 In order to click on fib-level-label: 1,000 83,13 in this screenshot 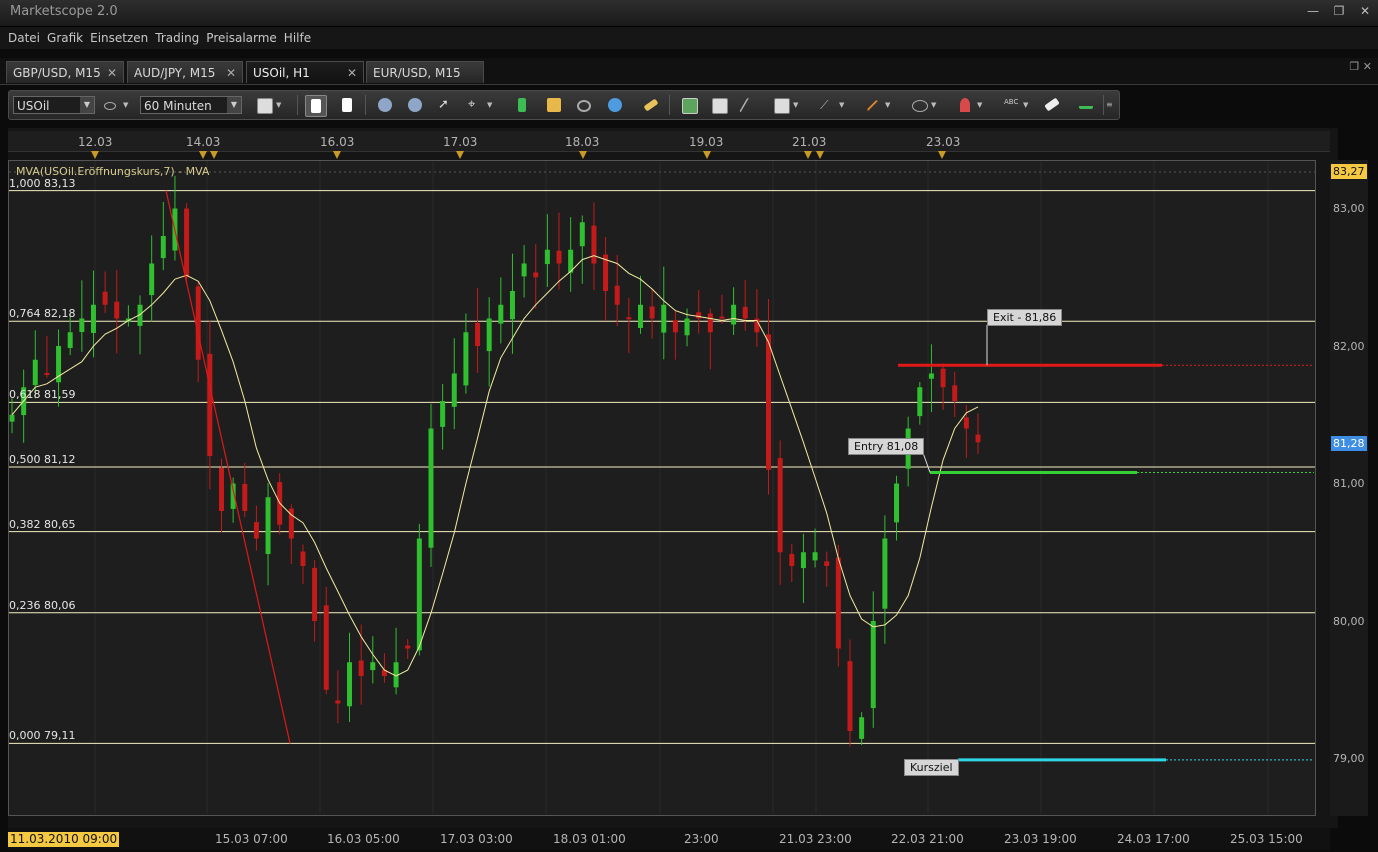, I will do `click(42, 183)`.